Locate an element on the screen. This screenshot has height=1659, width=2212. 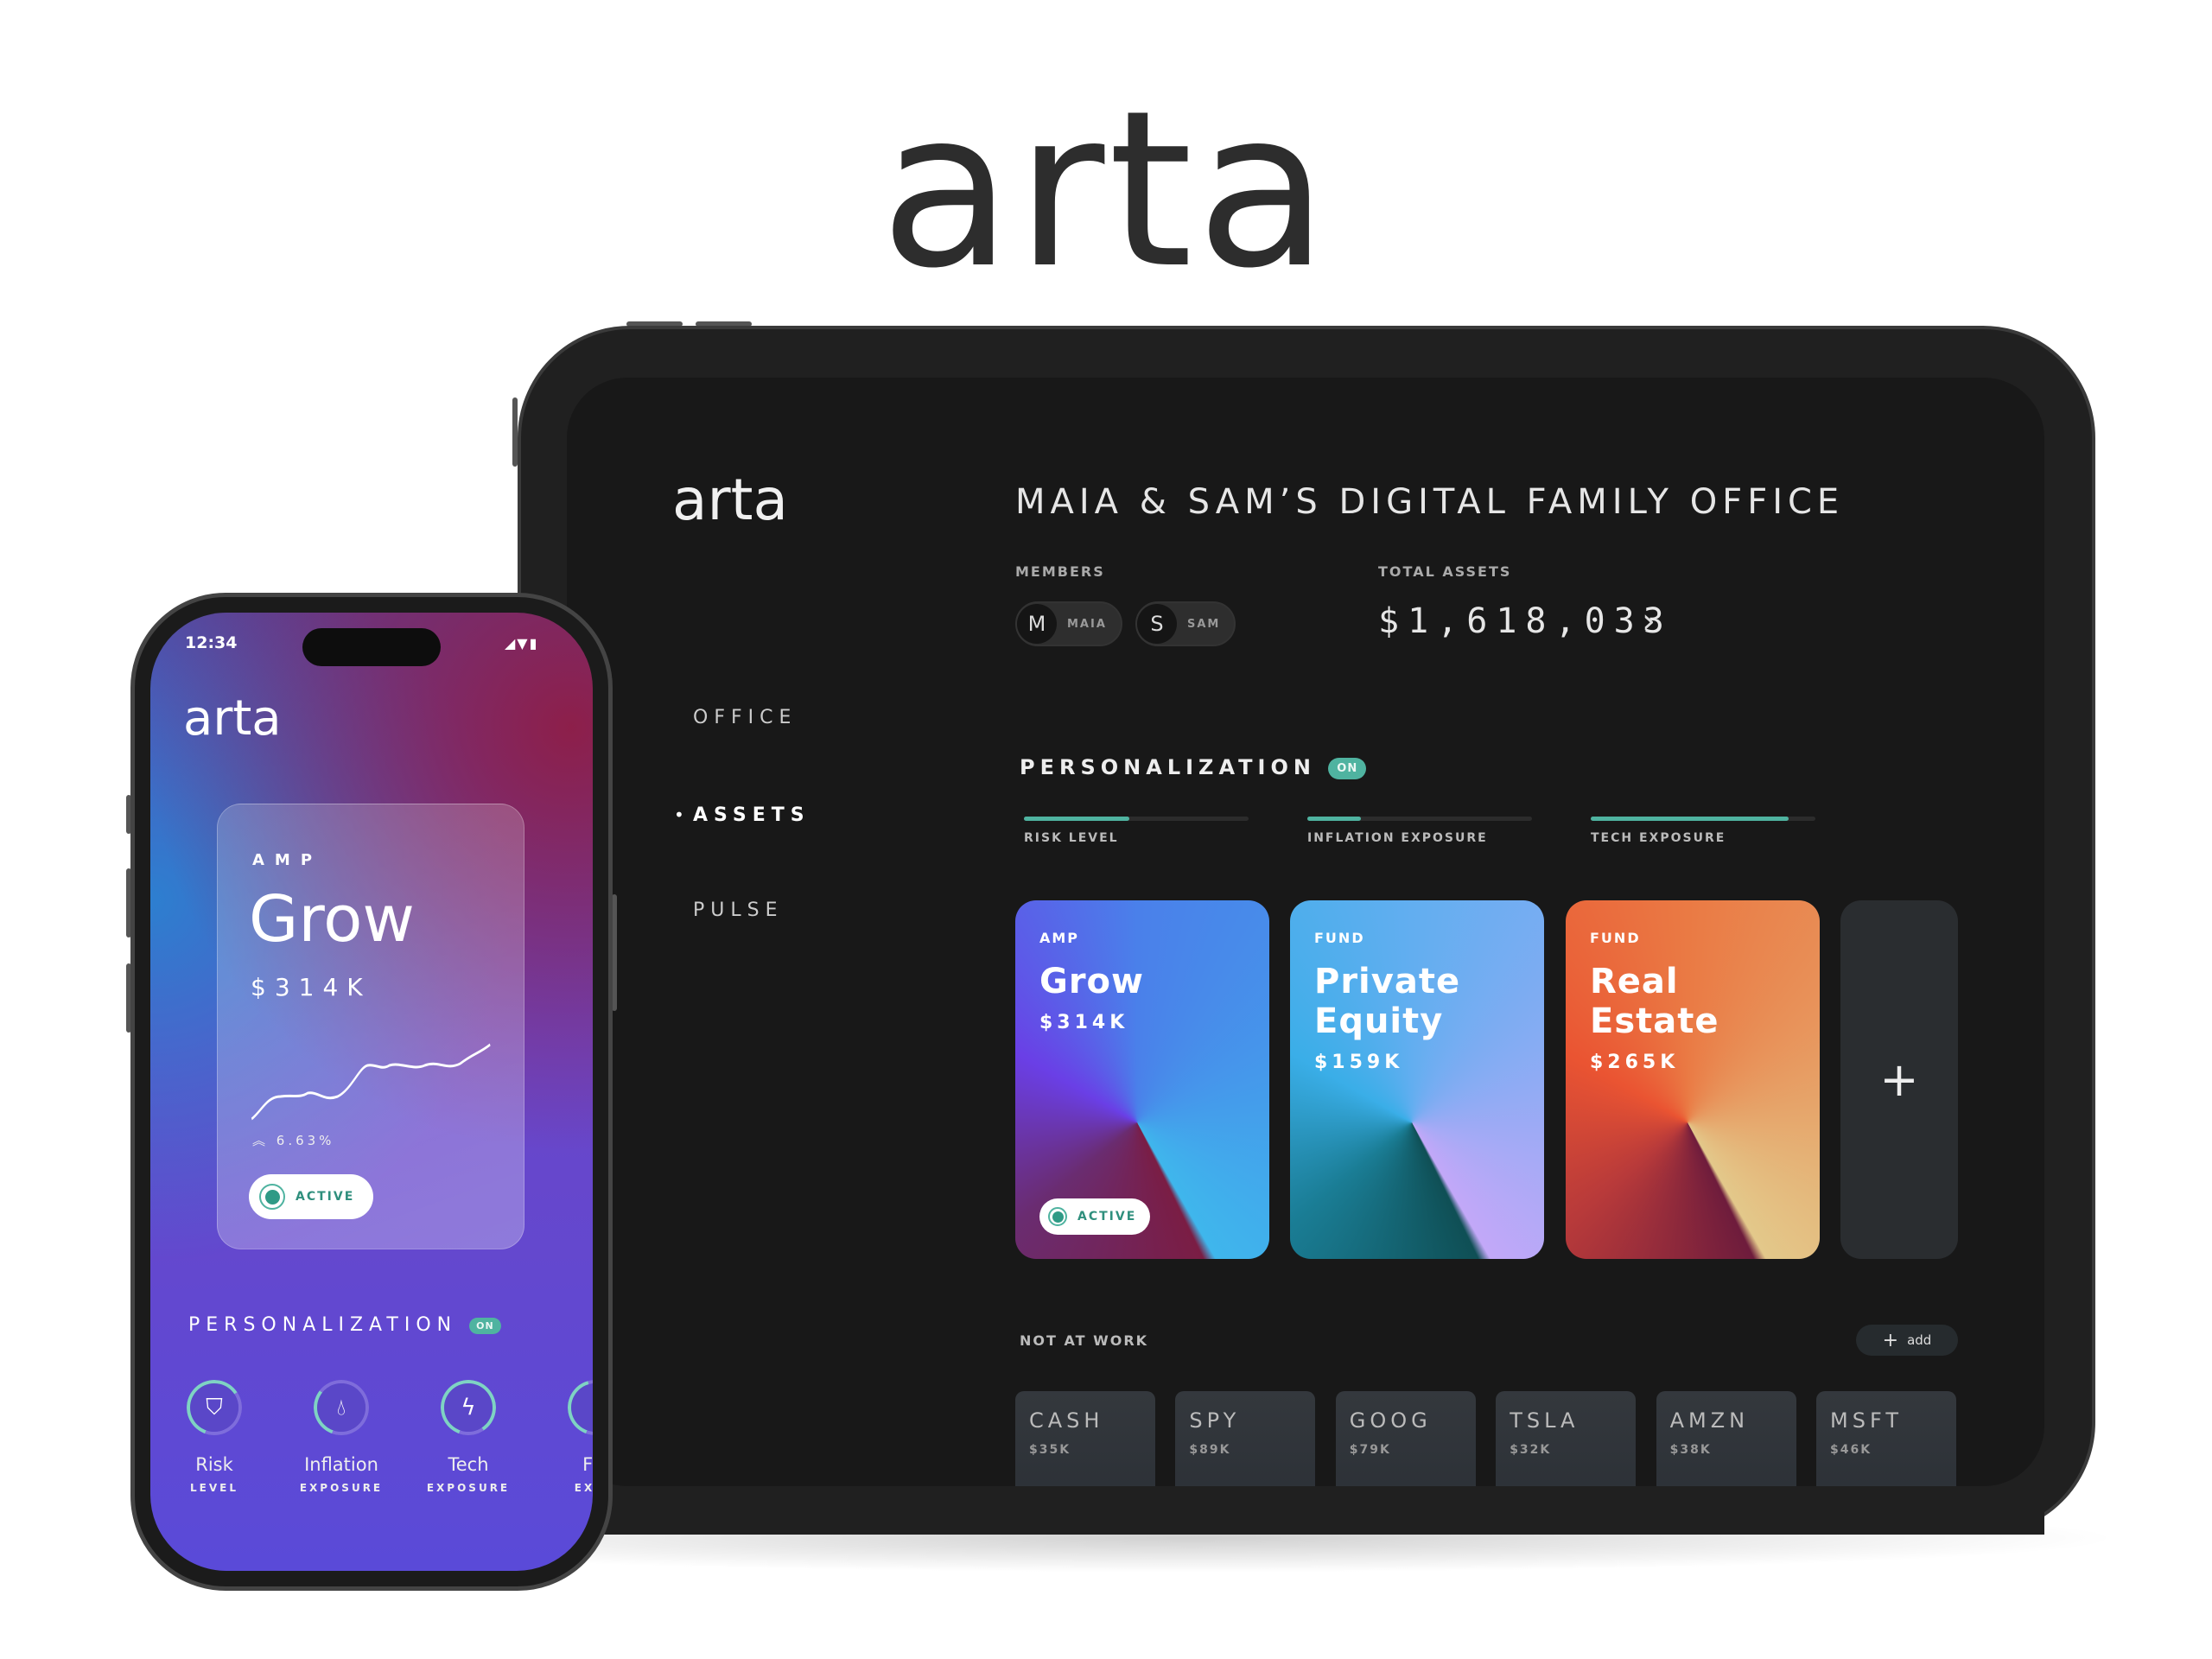
add-card-button: + is located at coordinates (1899, 1079).